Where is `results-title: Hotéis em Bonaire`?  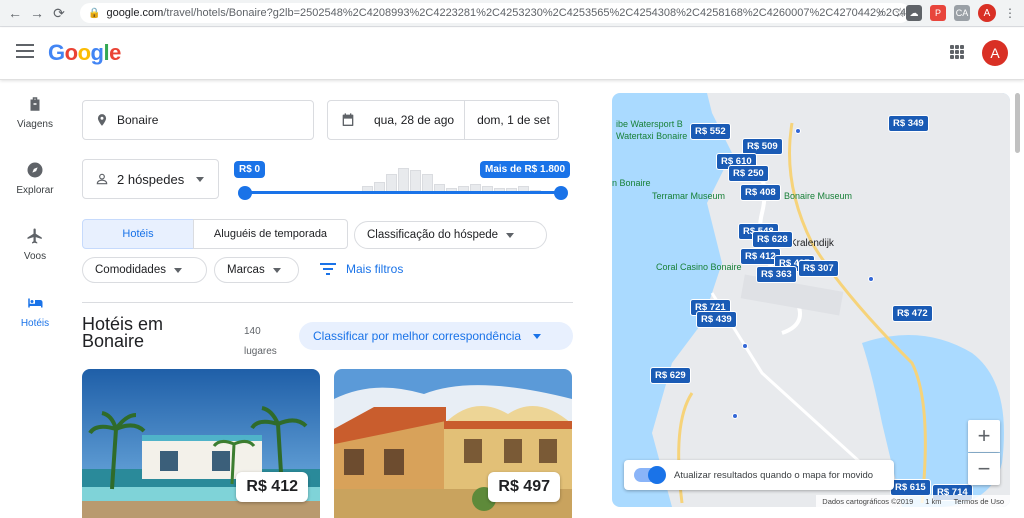 results-title: Hotéis em Bonaire is located at coordinates (123, 332).